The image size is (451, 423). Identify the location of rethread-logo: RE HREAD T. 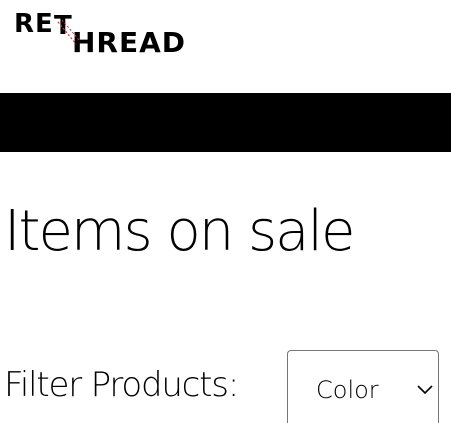
(112, 32).